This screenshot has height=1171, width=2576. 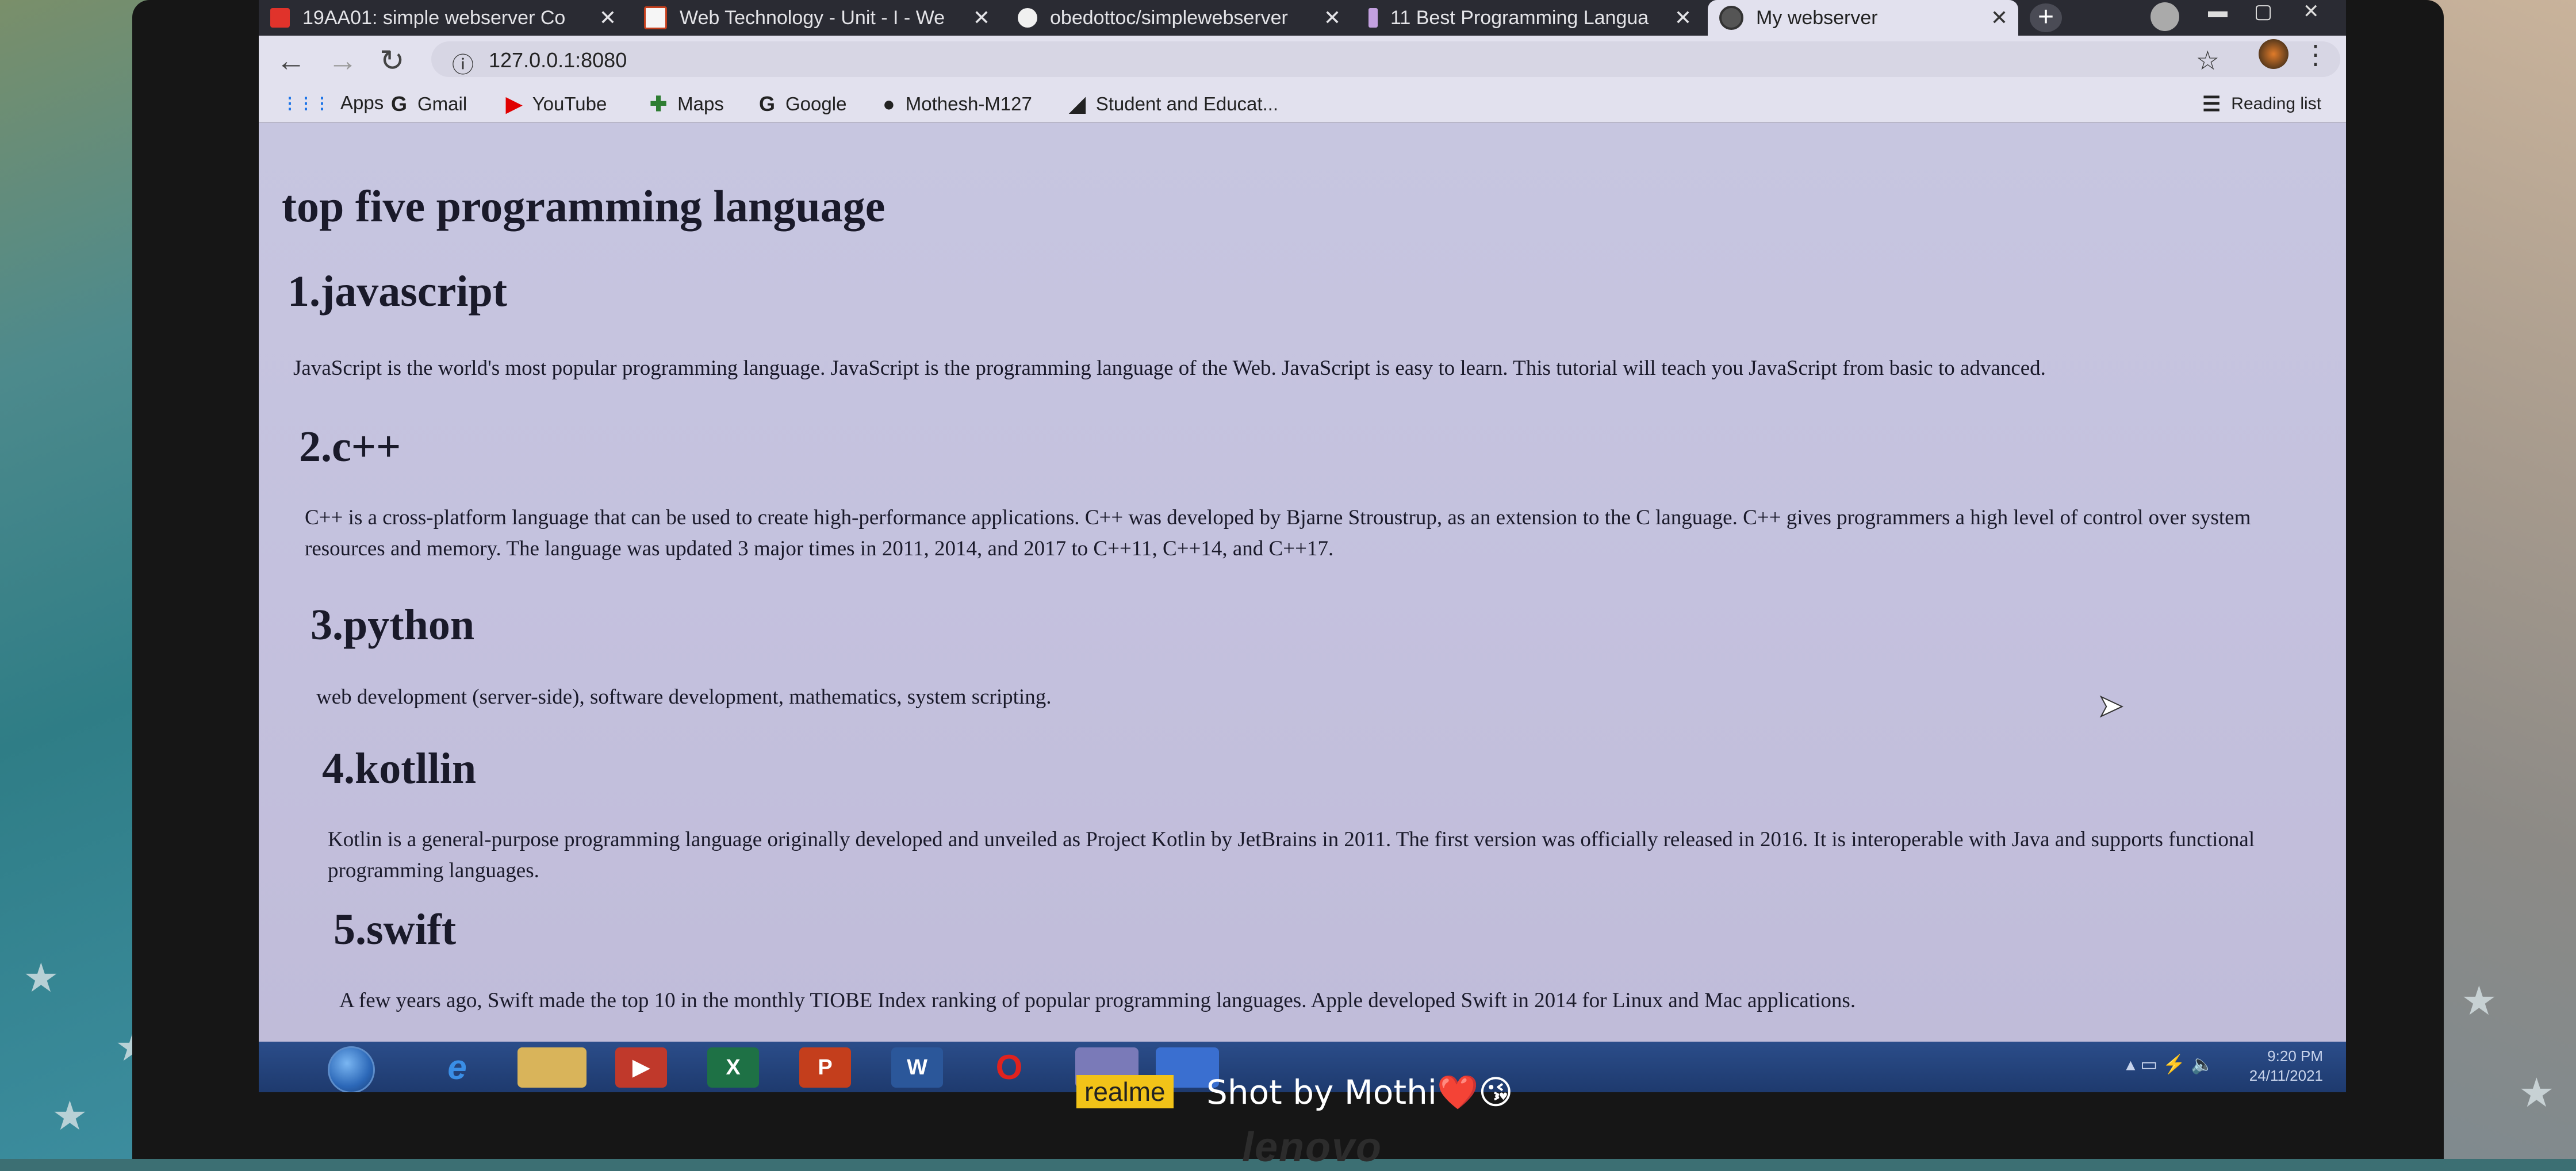 I want to click on globe-icon, so click(x=1731, y=18).